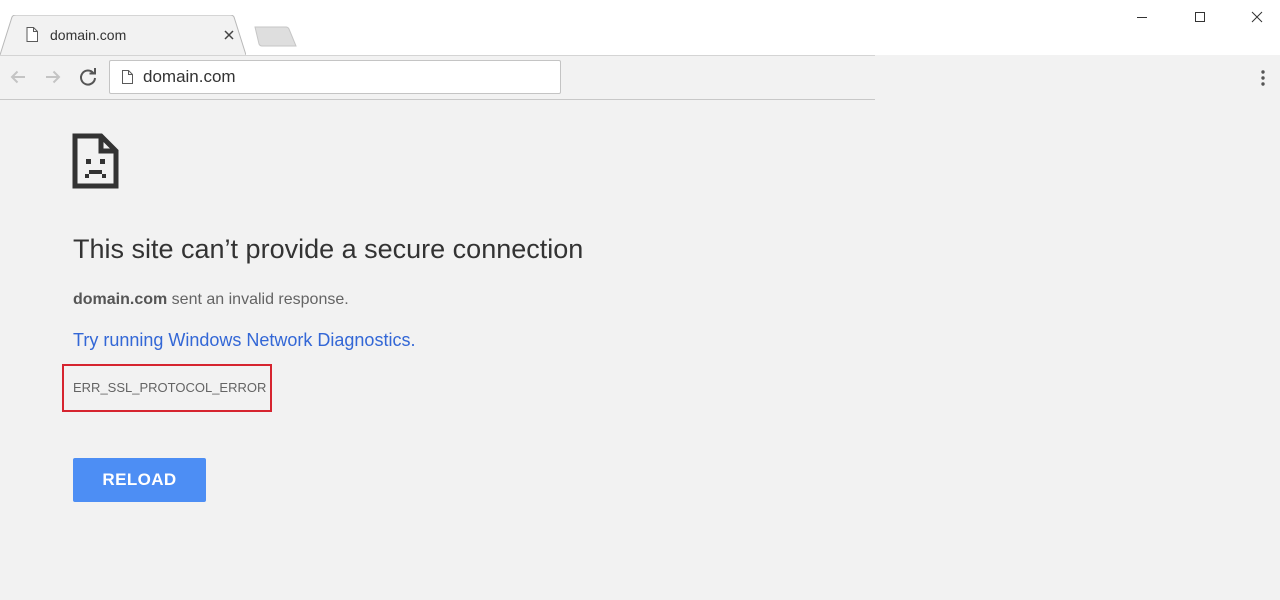 The height and width of the screenshot is (600, 1280). I want to click on forward-arrow-icon, so click(53, 77).